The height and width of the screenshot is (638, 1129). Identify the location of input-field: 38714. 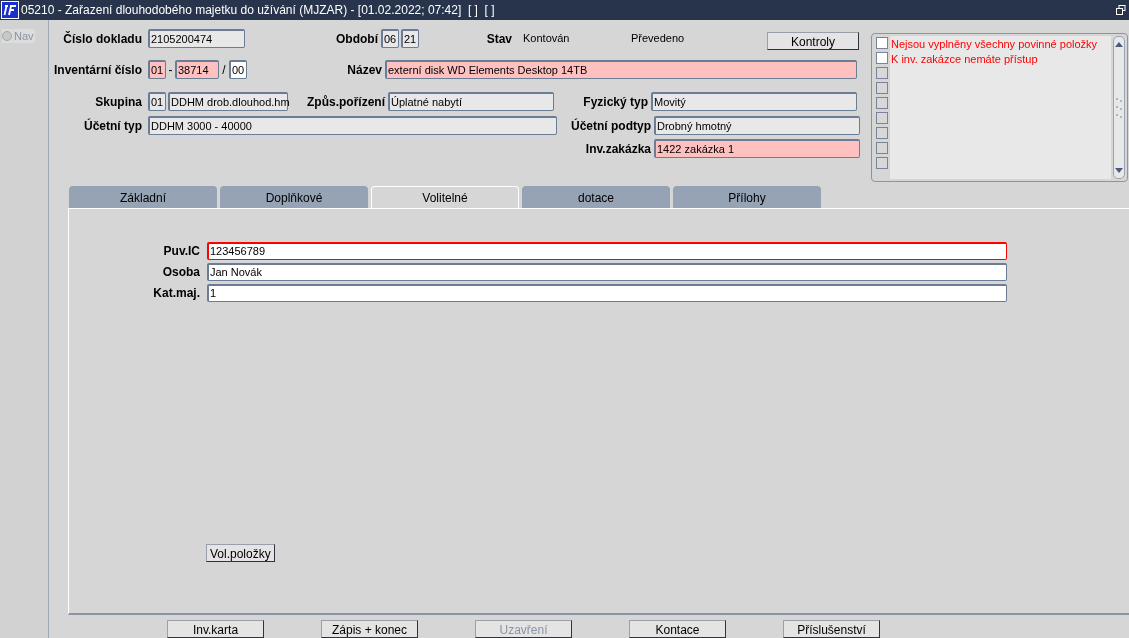
(197, 69).